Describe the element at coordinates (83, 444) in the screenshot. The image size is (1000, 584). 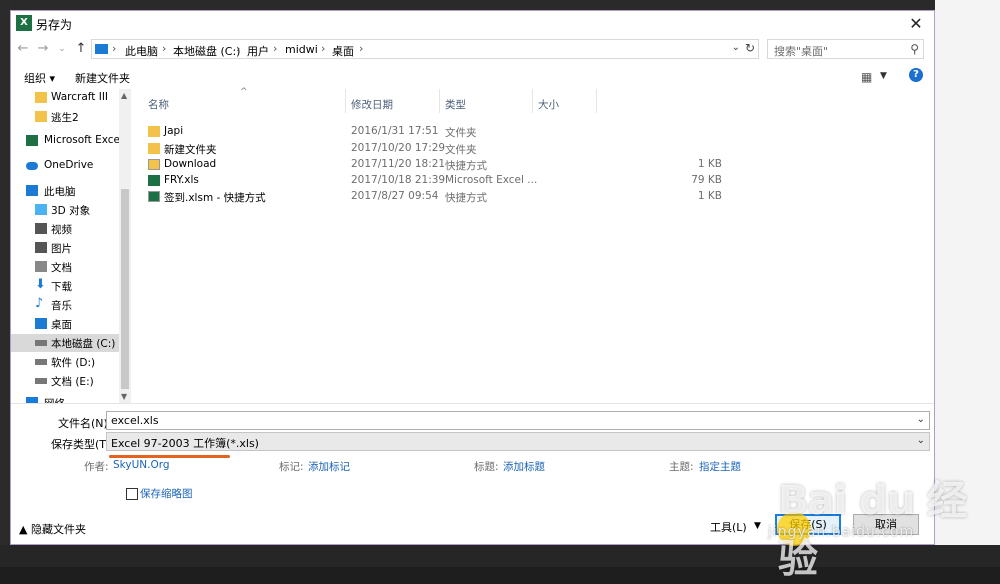
I see `filetype-label: 保存类型(T):` at that location.